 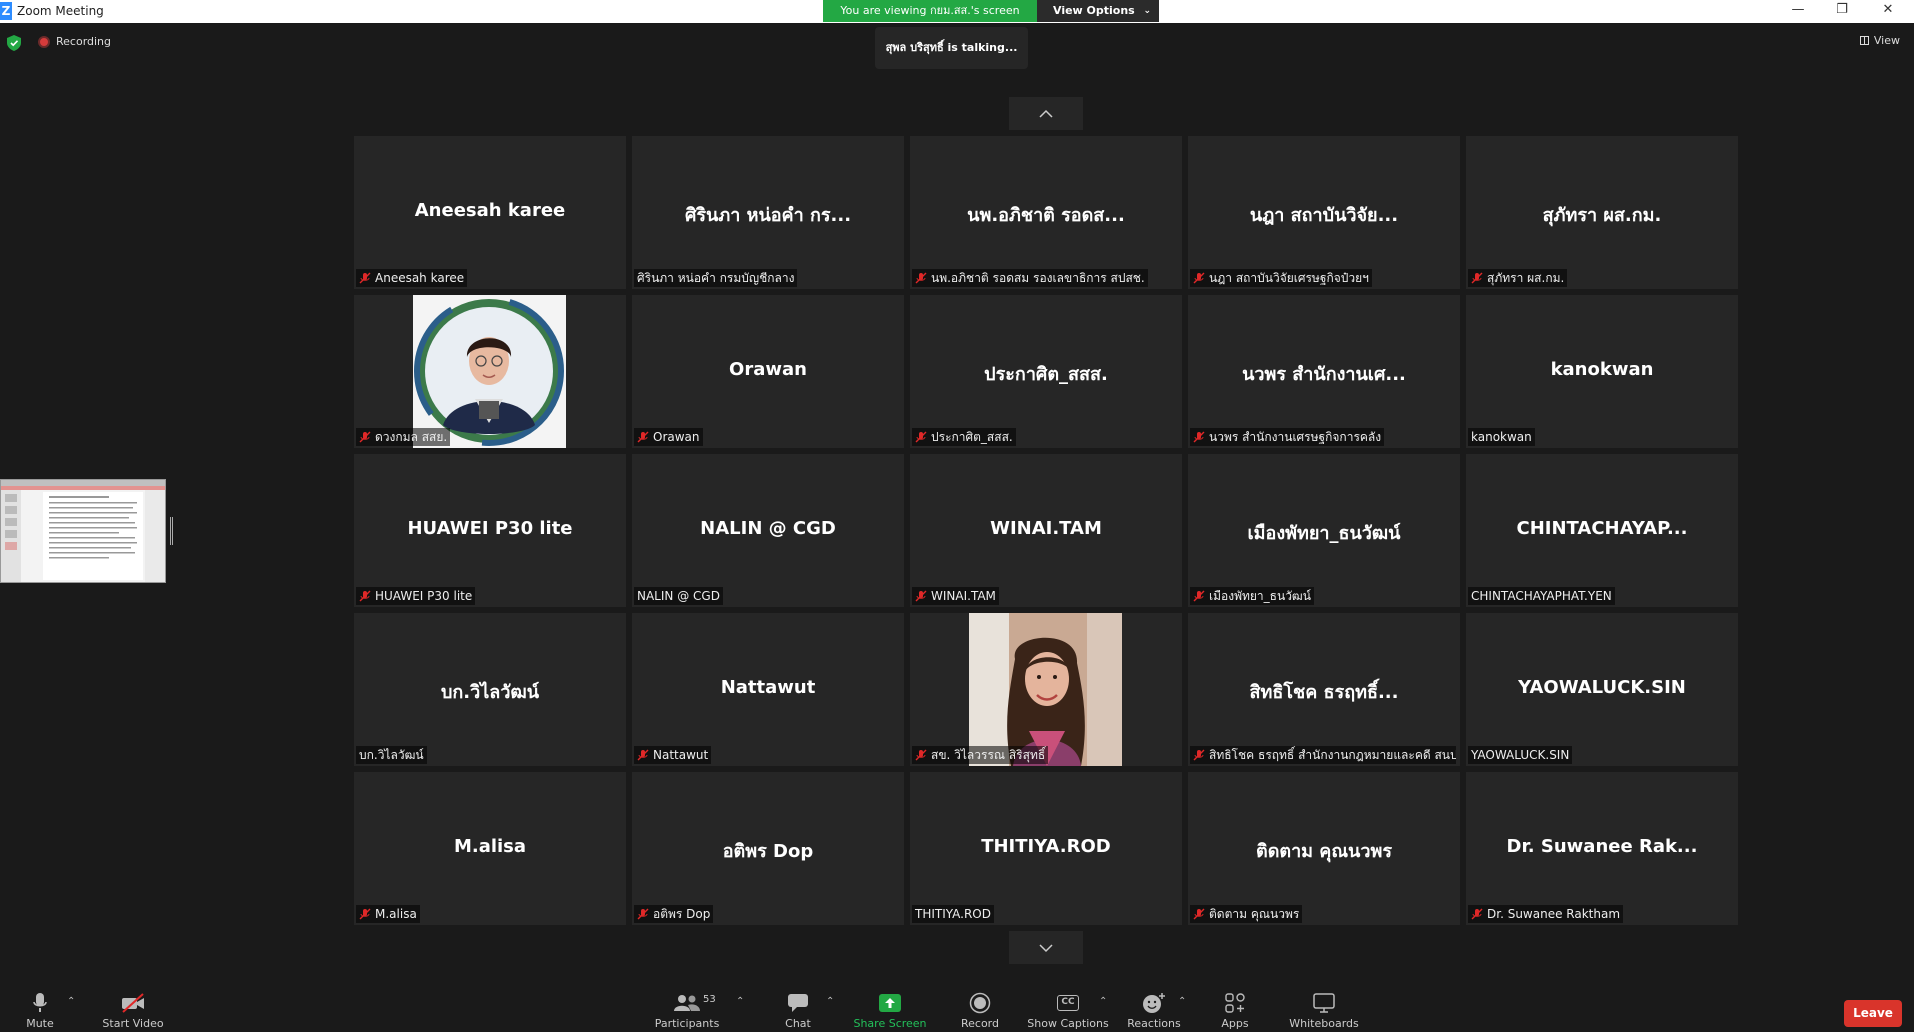 I want to click on participant-name-label: ศิรินภา หน่อคำ กรมบัญชีกลาง, so click(x=716, y=278).